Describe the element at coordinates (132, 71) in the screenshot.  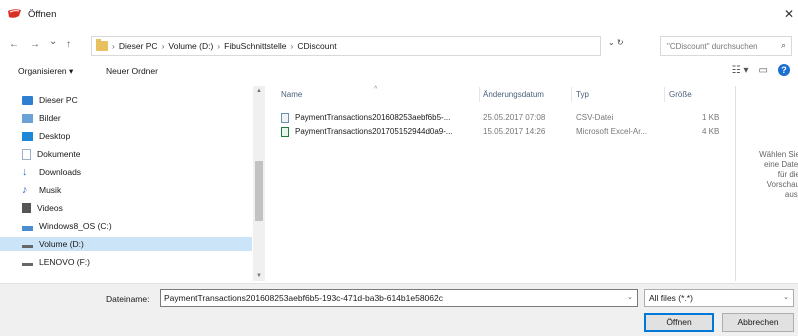
I see `new-folder-button: Neuer Ordner` at that location.